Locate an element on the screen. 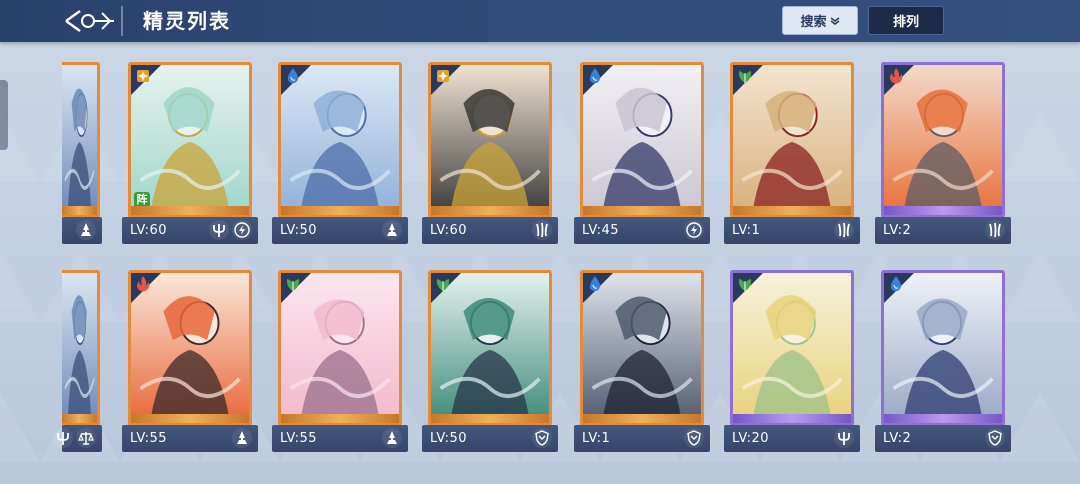  back-button is located at coordinates (90, 21).